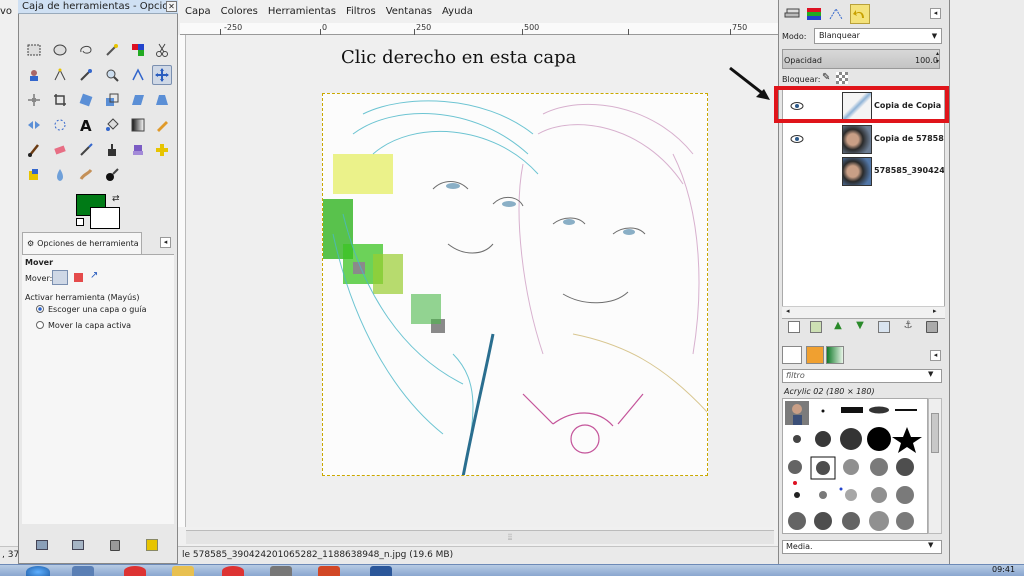 Image resolution: width=1024 pixels, height=576 pixels. Describe the element at coordinates (34, 150) in the screenshot. I see `paintbrush-tool-icon` at that location.